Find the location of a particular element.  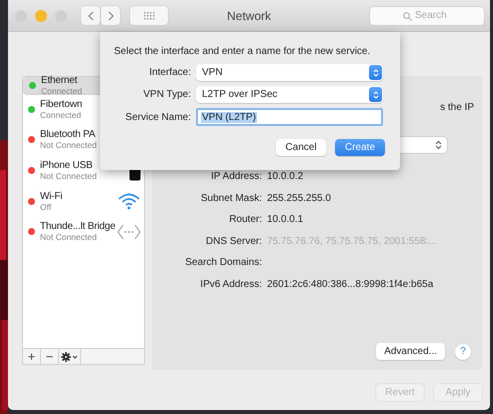

dialog-button: Cancel is located at coordinates (301, 147).